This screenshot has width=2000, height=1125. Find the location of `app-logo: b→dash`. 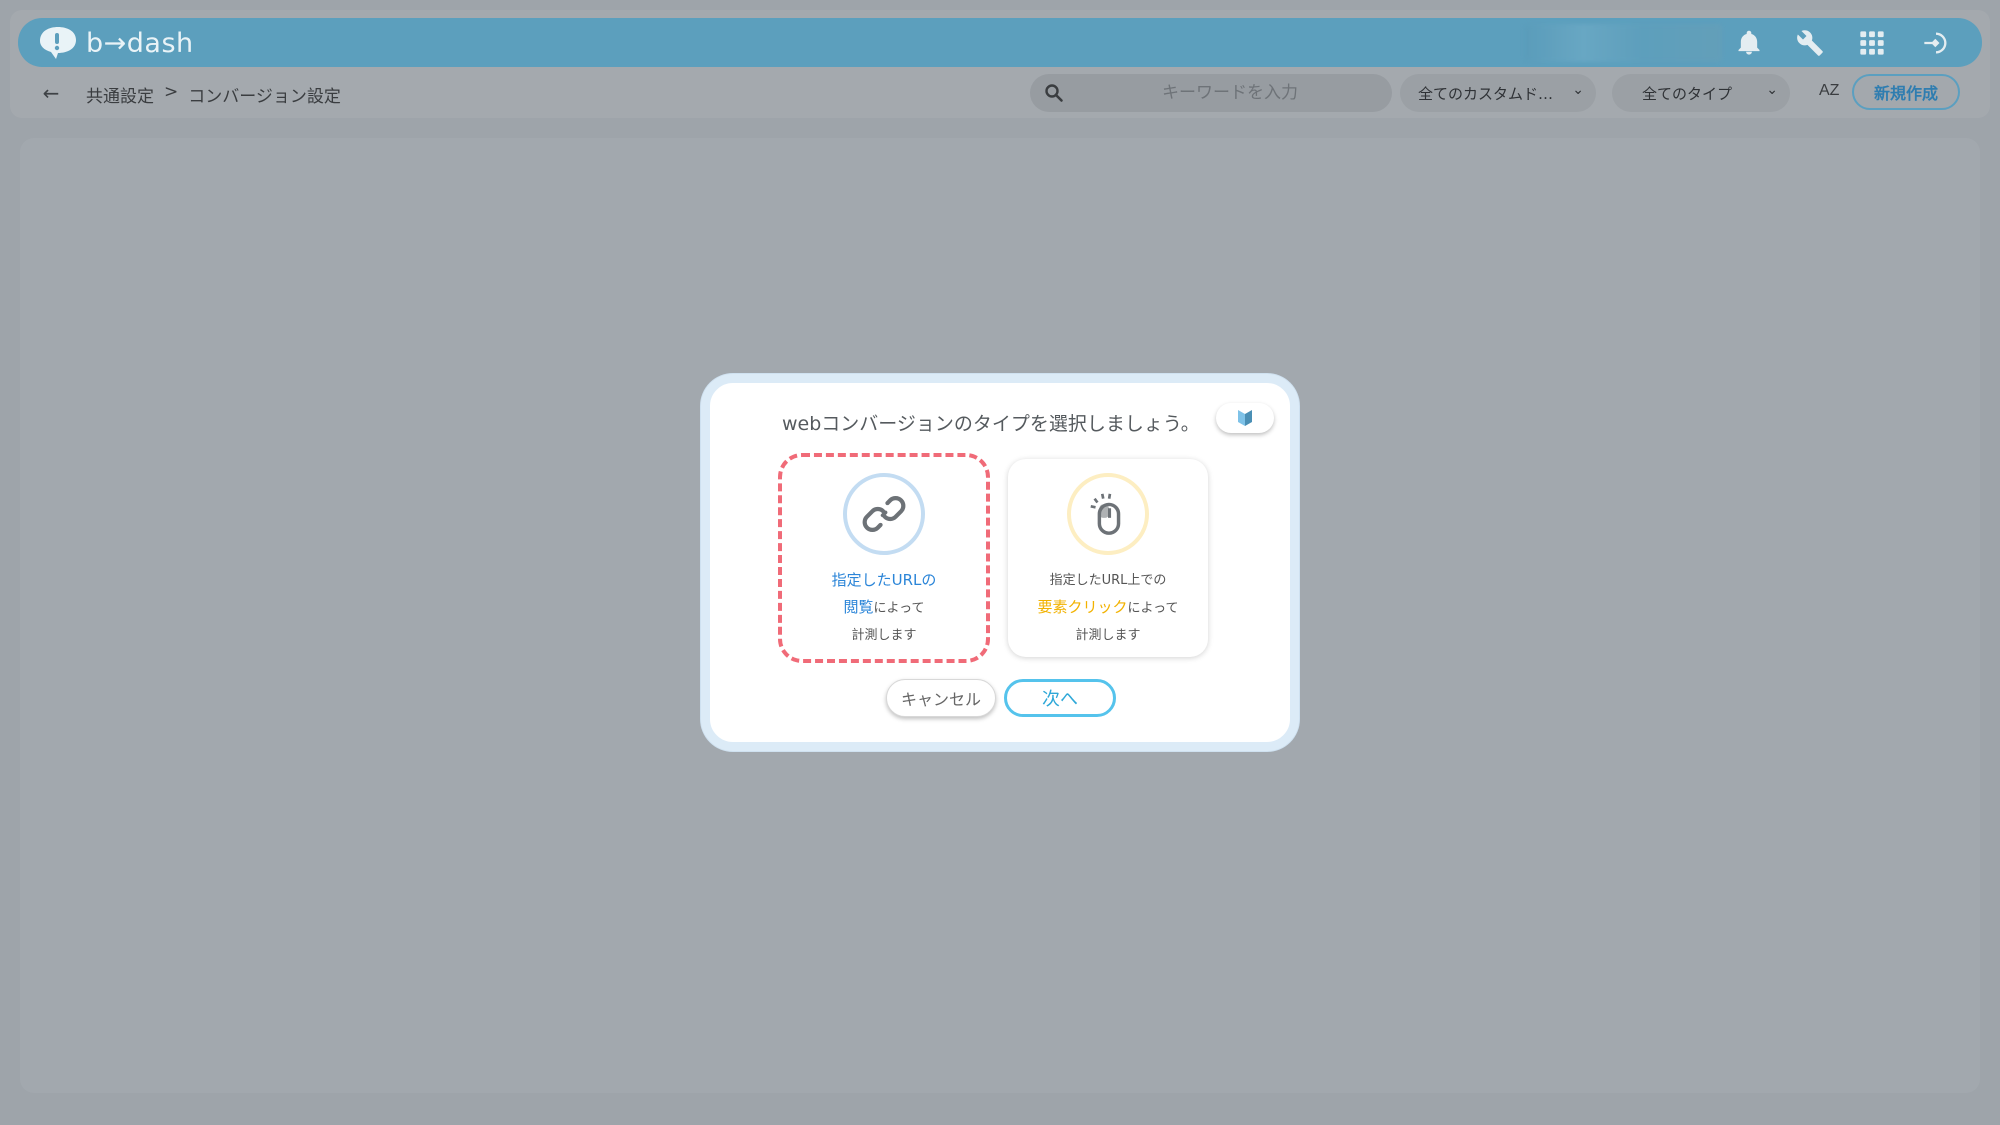

app-logo: b→dash is located at coordinates (115, 43).